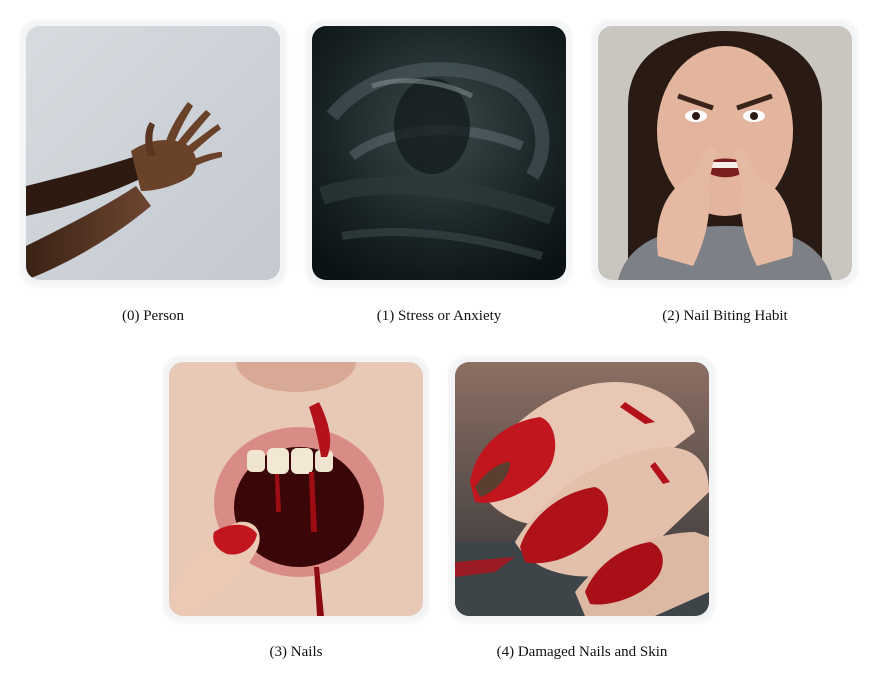 This screenshot has height=692, width=878. I want to click on reaching-hands-illustration, so click(153, 153).